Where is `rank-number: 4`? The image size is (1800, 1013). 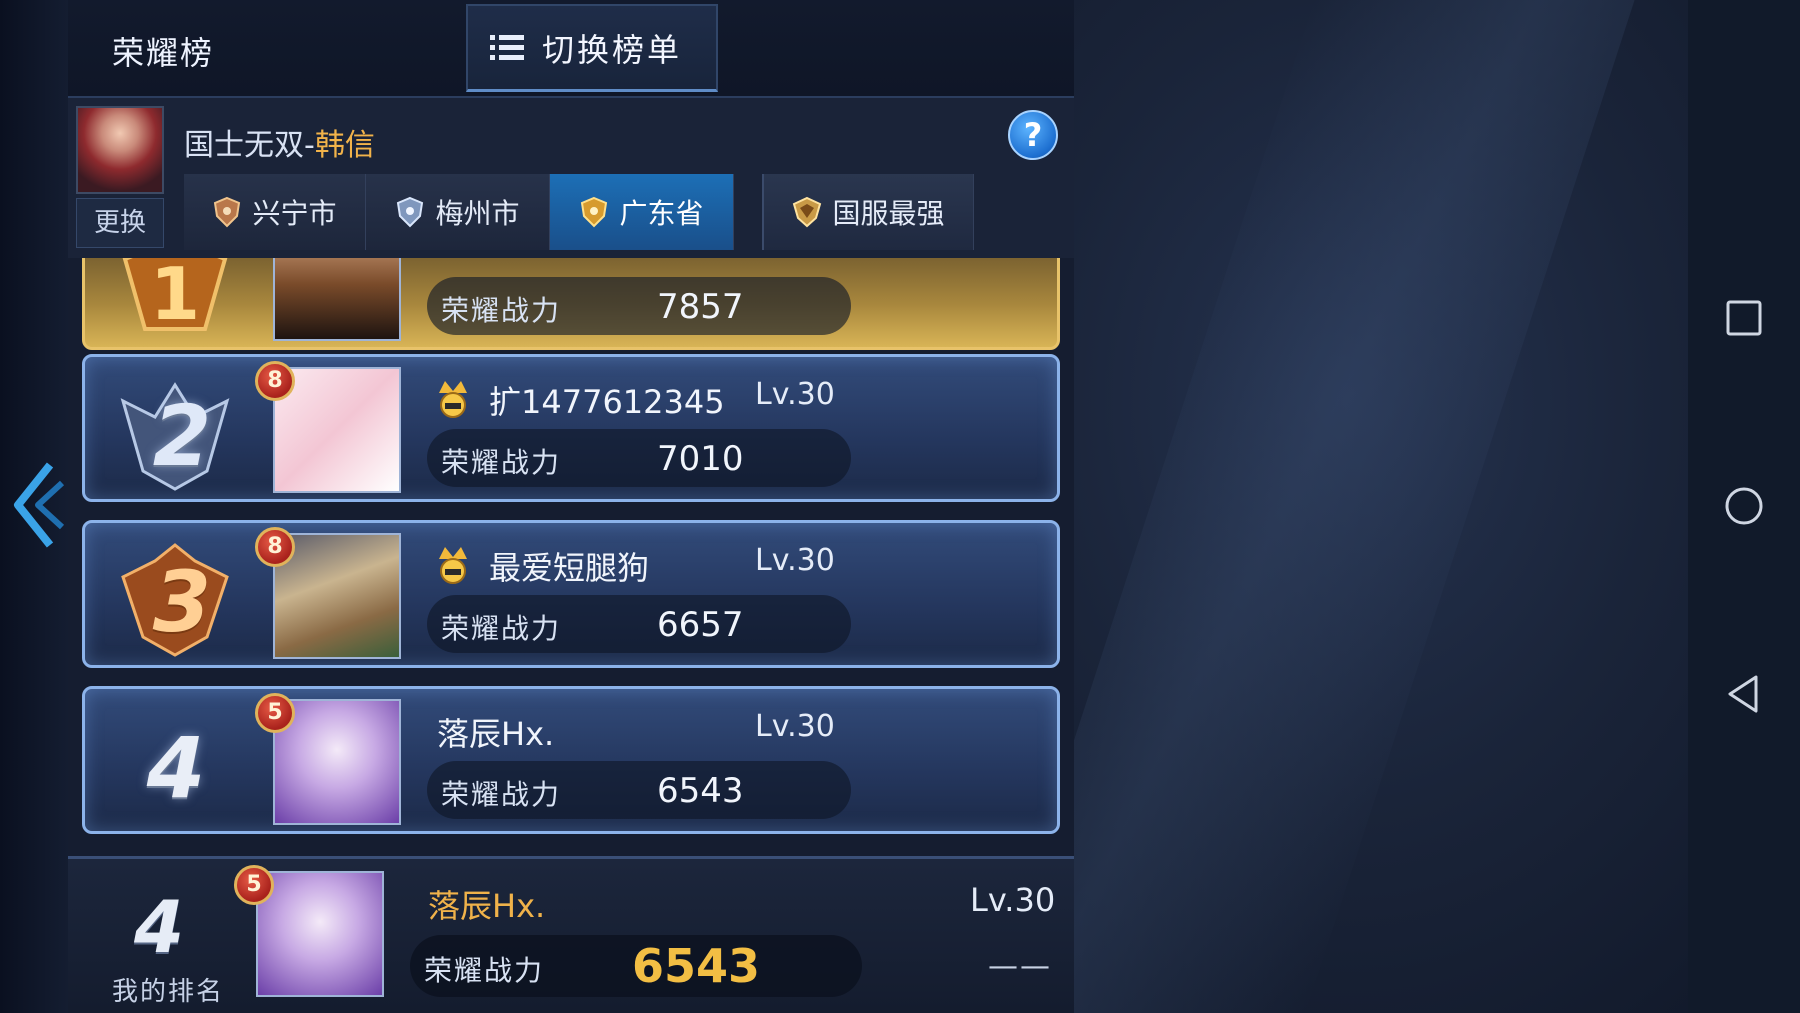 rank-number: 4 is located at coordinates (176, 768).